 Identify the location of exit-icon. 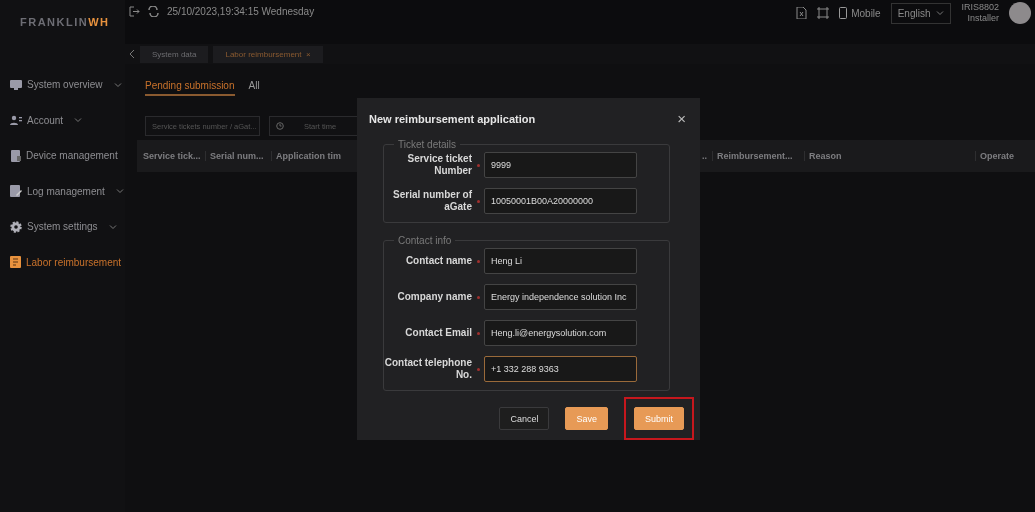
(134, 11).